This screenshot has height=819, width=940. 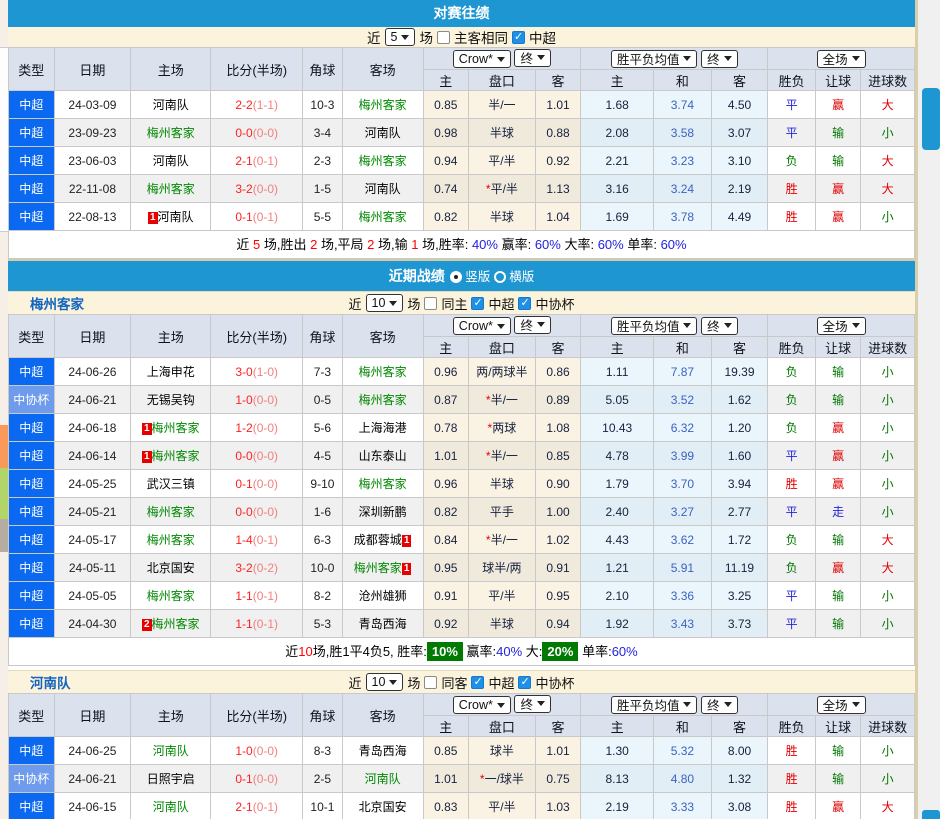 I want to click on match-count-select: 5, so click(x=400, y=37).